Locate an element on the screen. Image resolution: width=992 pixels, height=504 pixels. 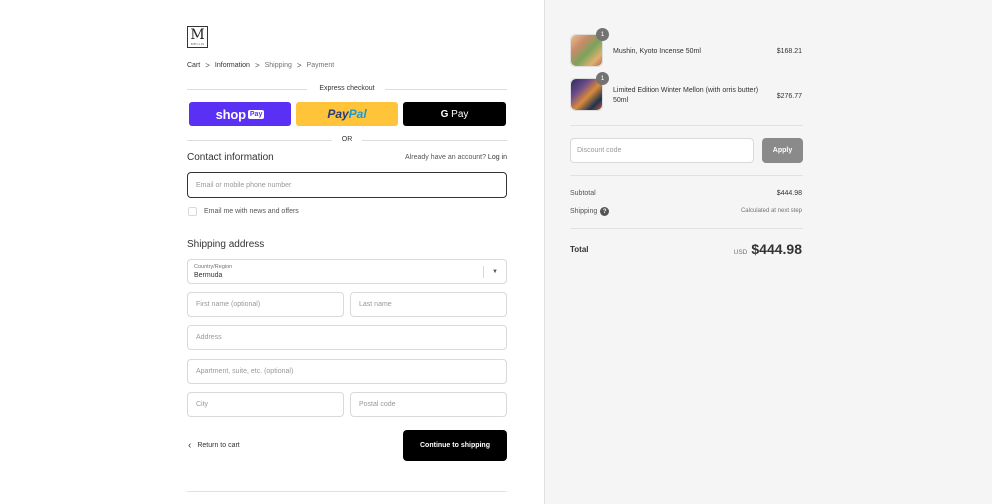
express-checkout-title: Express checkout is located at coordinates (347, 88).